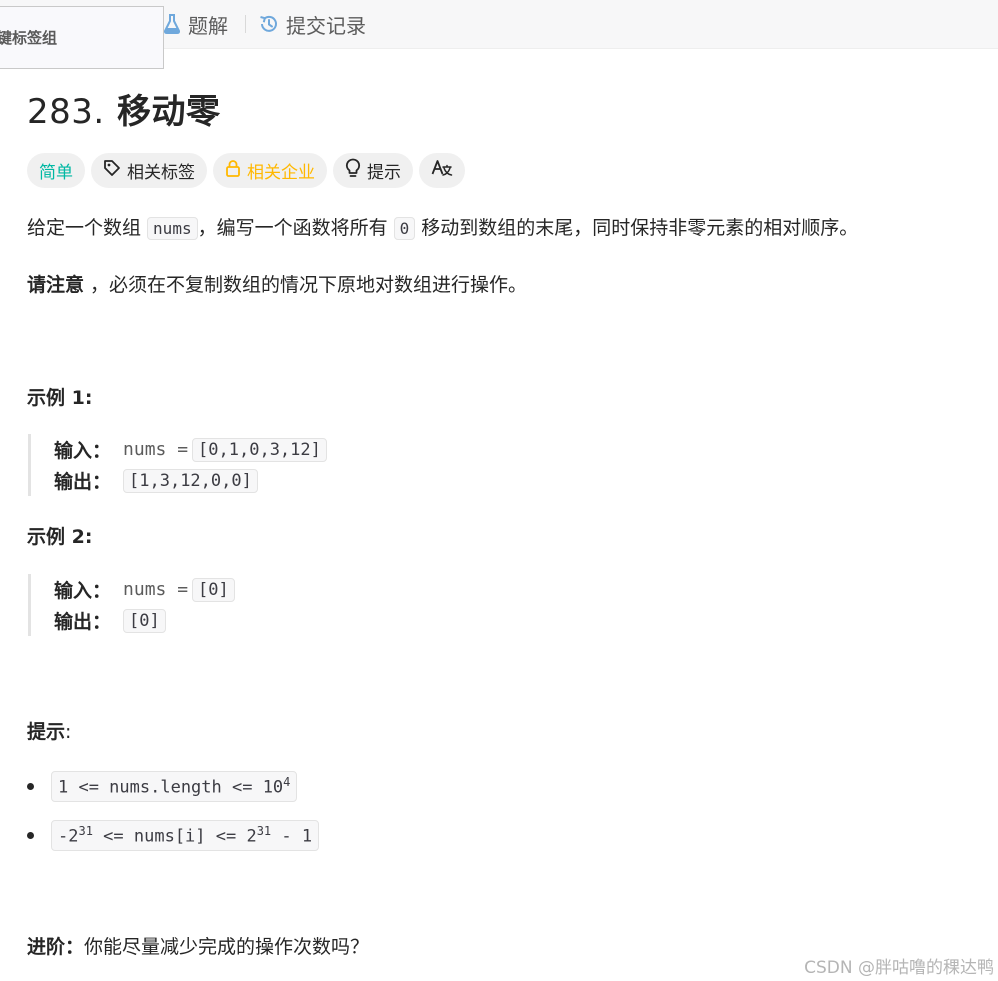 The height and width of the screenshot is (981, 998). I want to click on lightbulb-icon, so click(353, 170).